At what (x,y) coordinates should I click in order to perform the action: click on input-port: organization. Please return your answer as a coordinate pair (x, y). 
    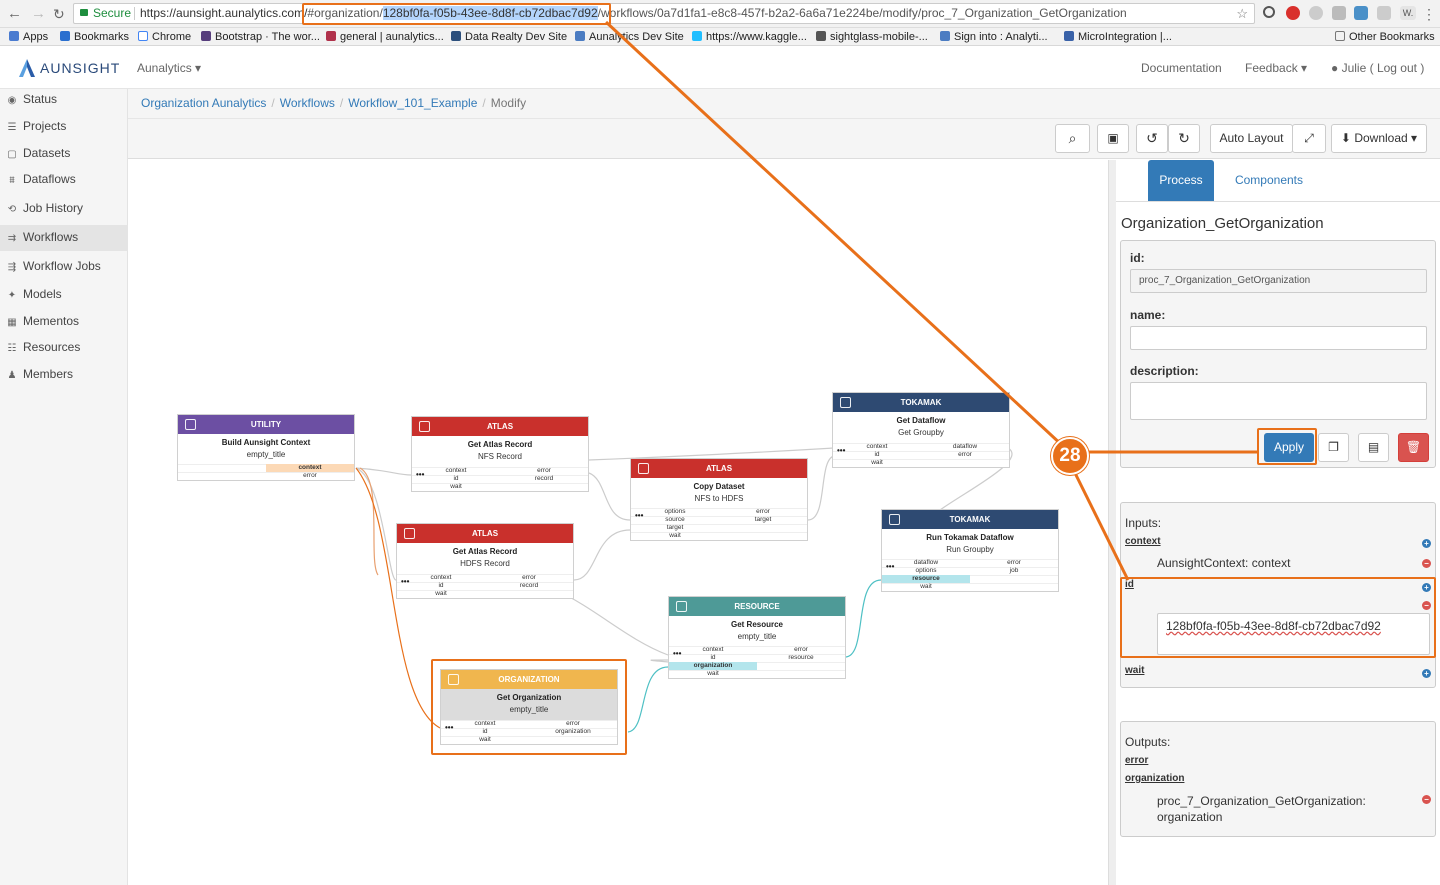
    Looking at the image, I should click on (713, 666).